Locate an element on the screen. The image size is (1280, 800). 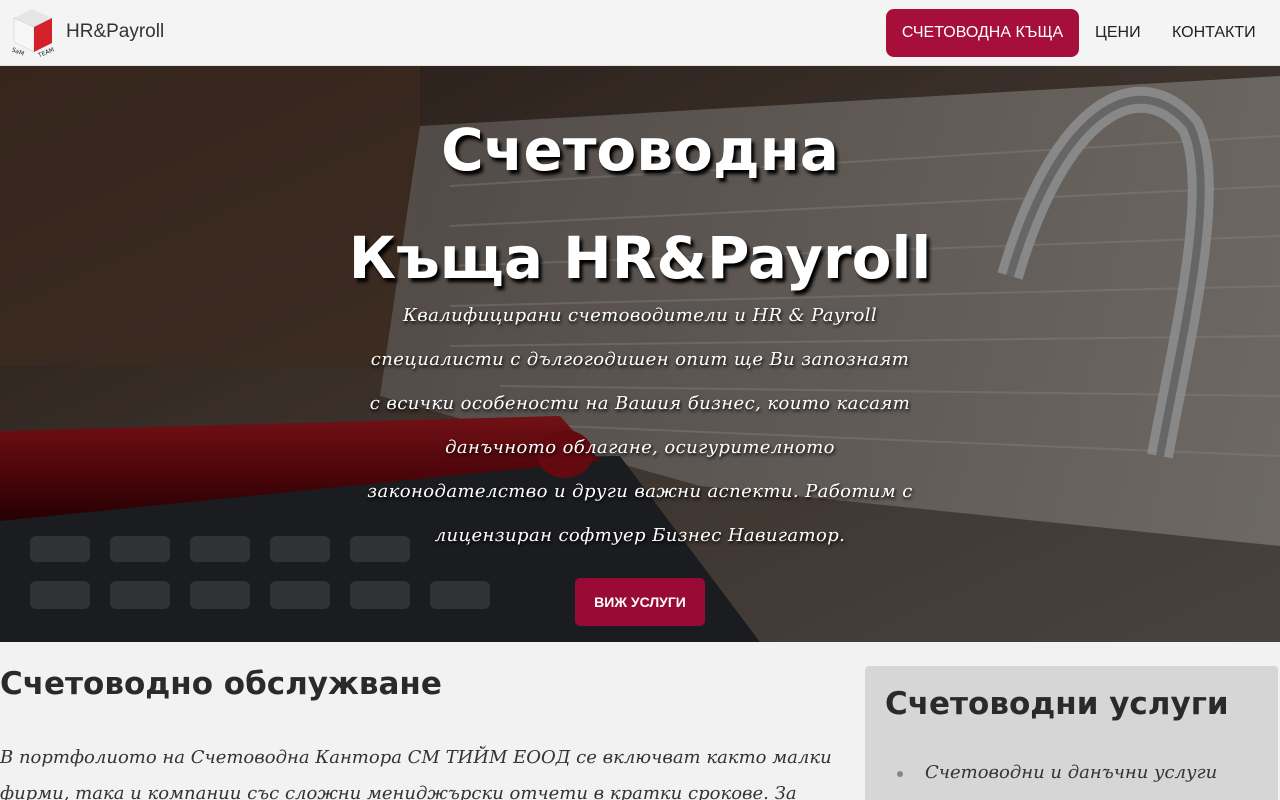
bullet-icon is located at coordinates (900, 774).